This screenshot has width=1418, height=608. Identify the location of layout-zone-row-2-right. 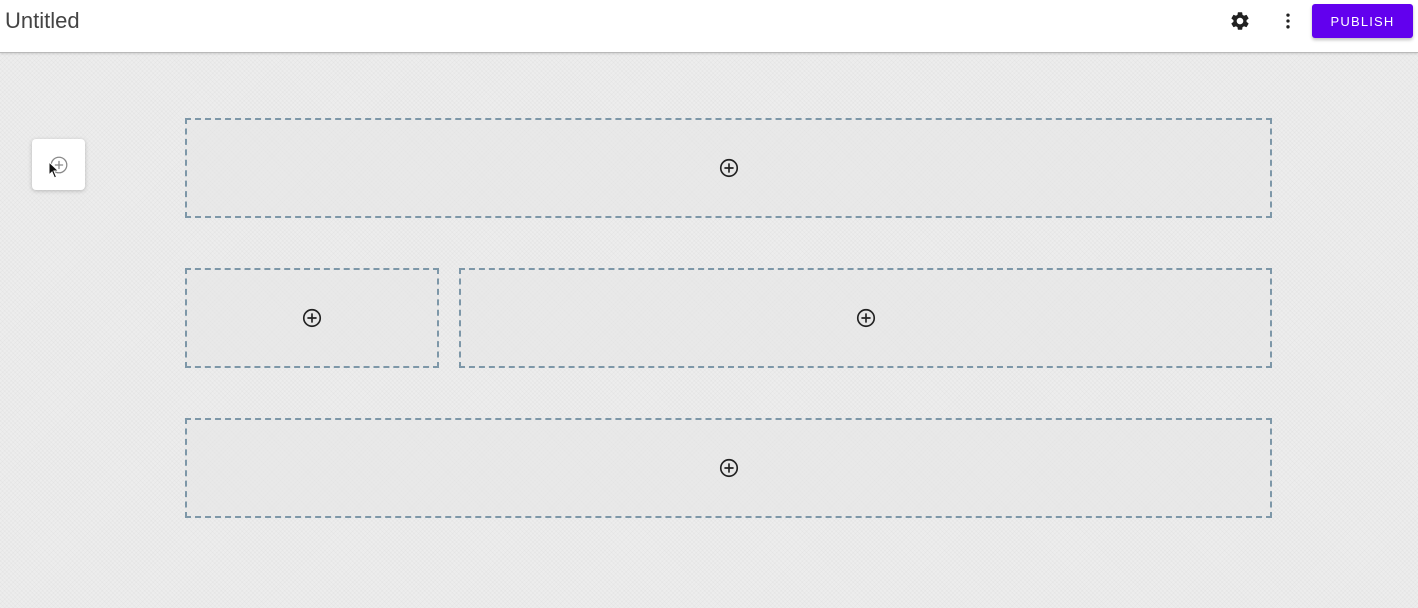
(865, 318).